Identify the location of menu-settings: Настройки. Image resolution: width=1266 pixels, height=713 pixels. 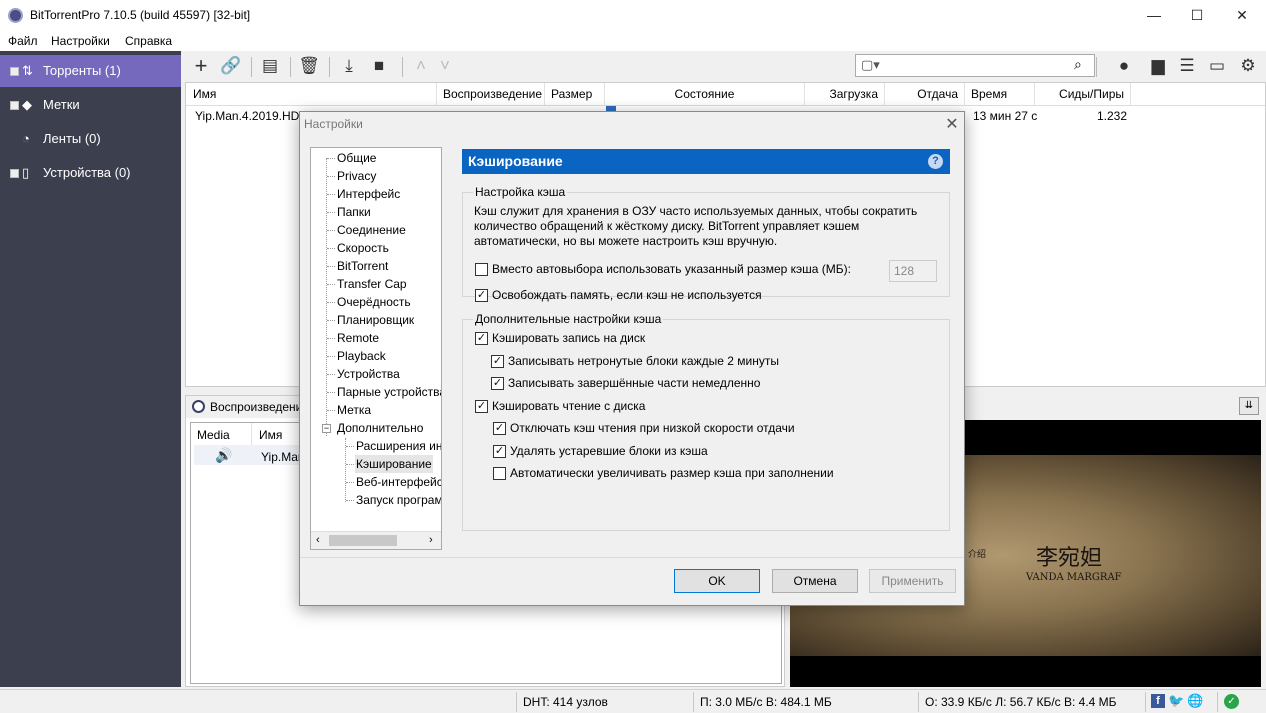
(80, 41).